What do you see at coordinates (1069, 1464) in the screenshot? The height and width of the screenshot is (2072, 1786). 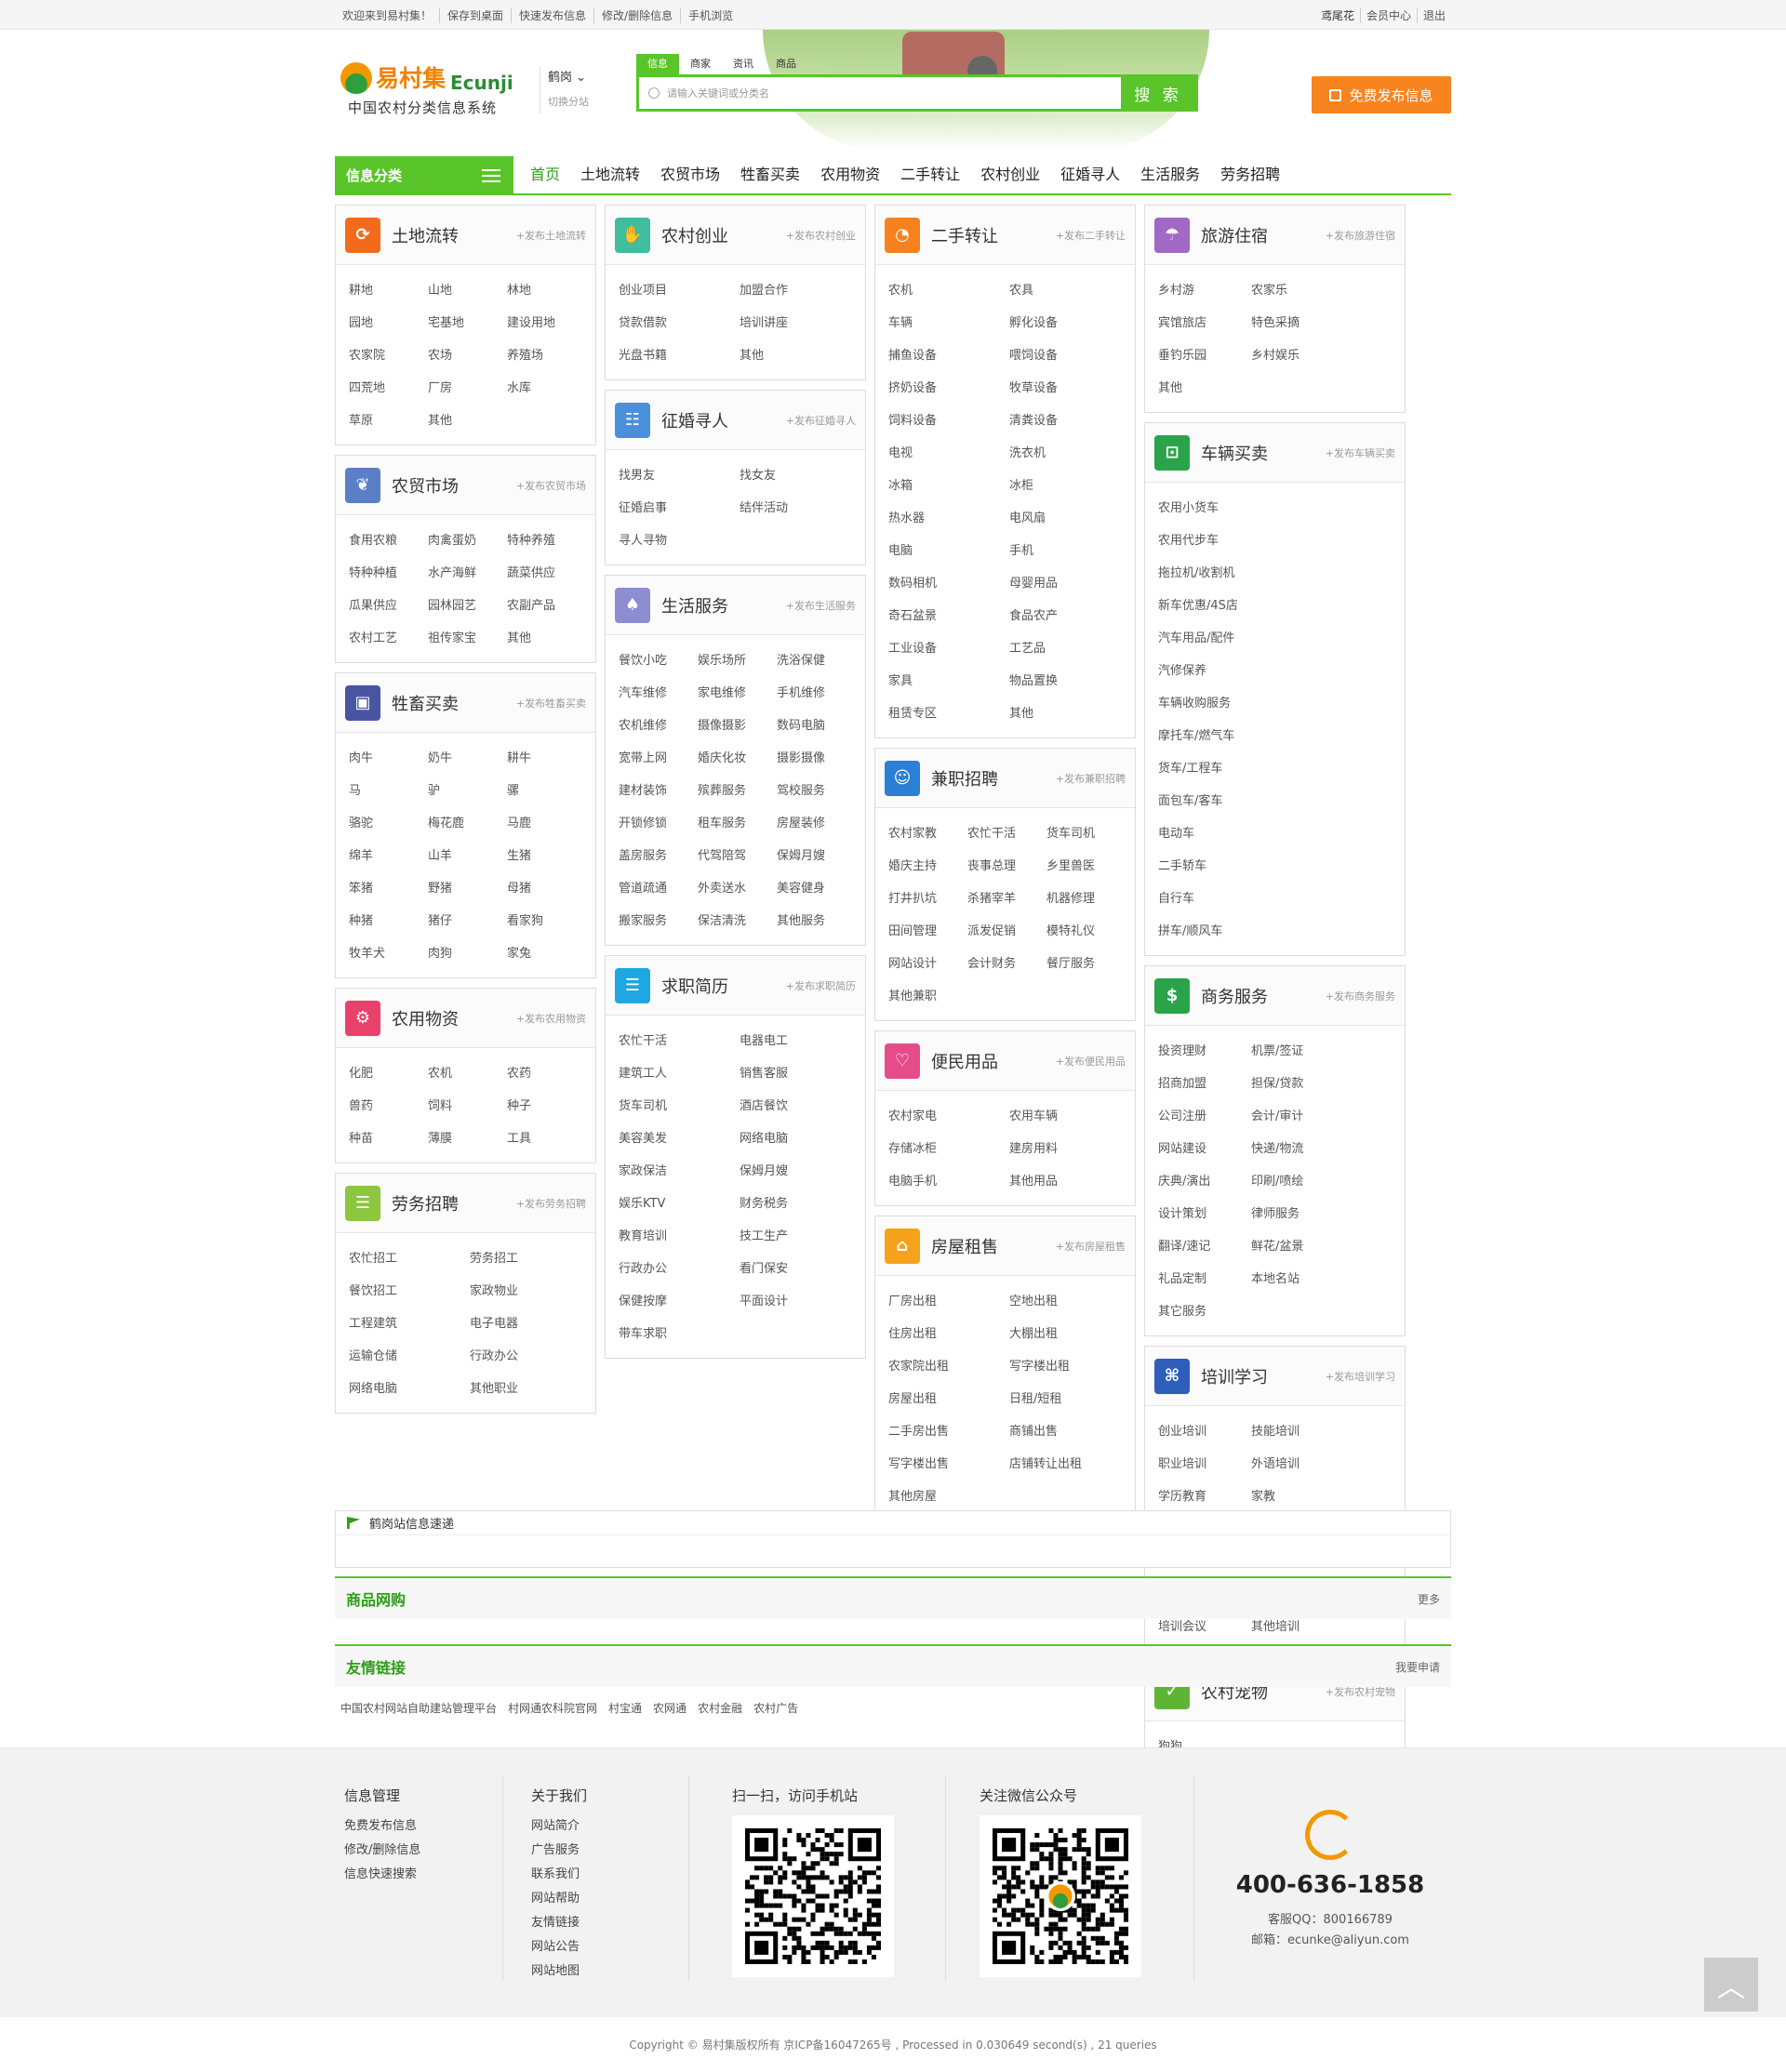 I see `category-link: 店铺转让出租` at bounding box center [1069, 1464].